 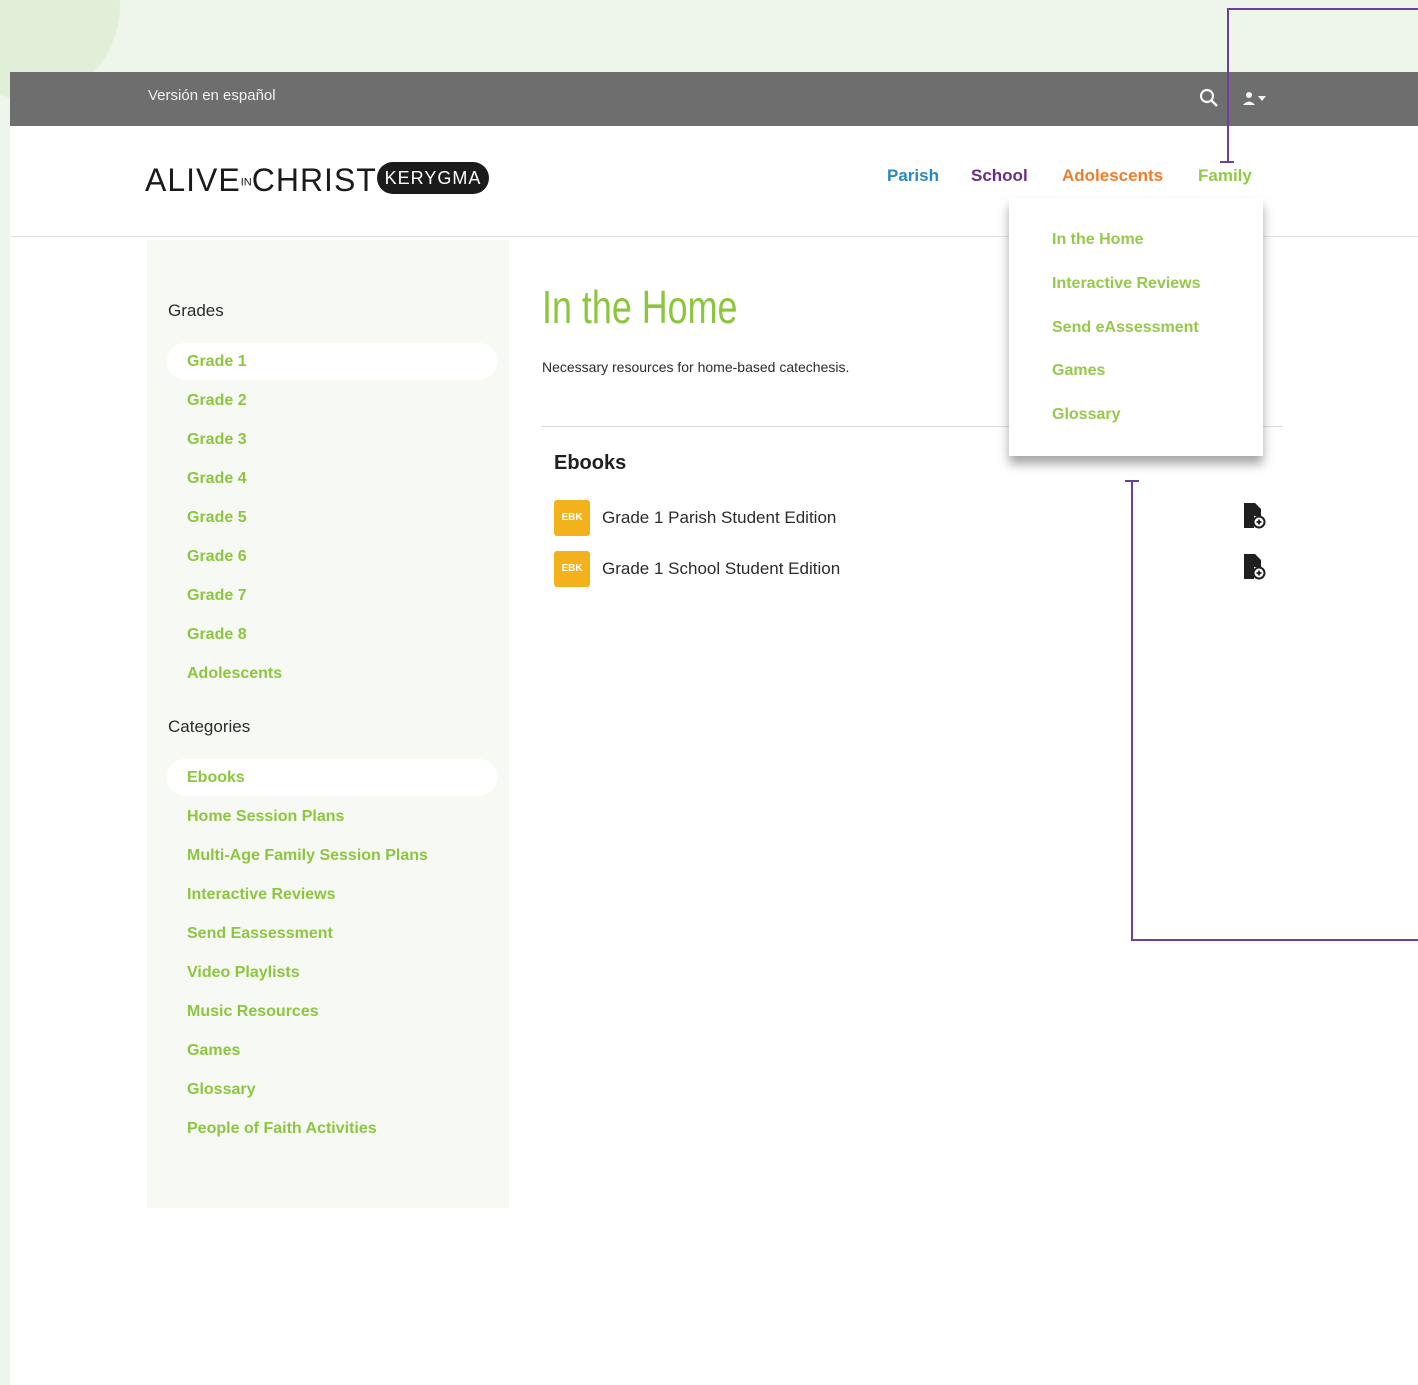 What do you see at coordinates (332, 595) in the screenshot?
I see `sidebar-item-grade-7: Grade 7` at bounding box center [332, 595].